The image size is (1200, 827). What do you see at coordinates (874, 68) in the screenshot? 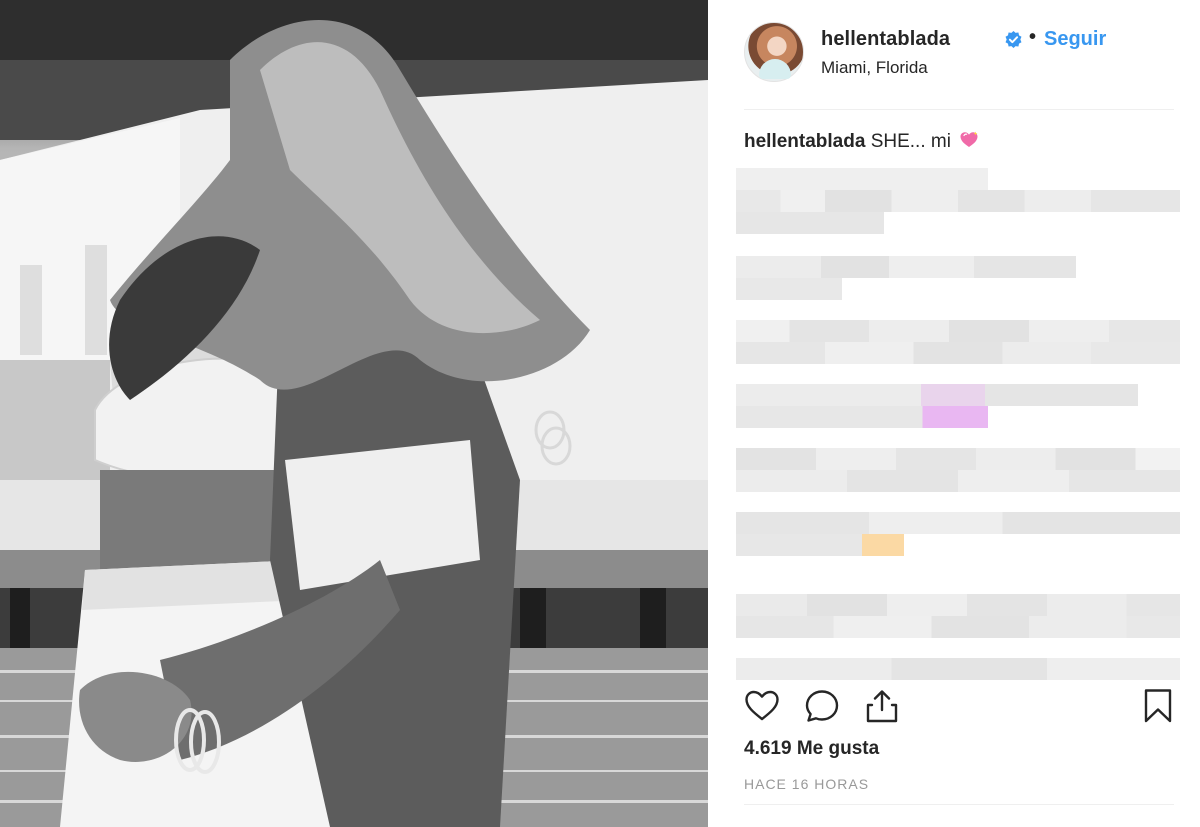
I see `location-link: Miami, Florida` at bounding box center [874, 68].